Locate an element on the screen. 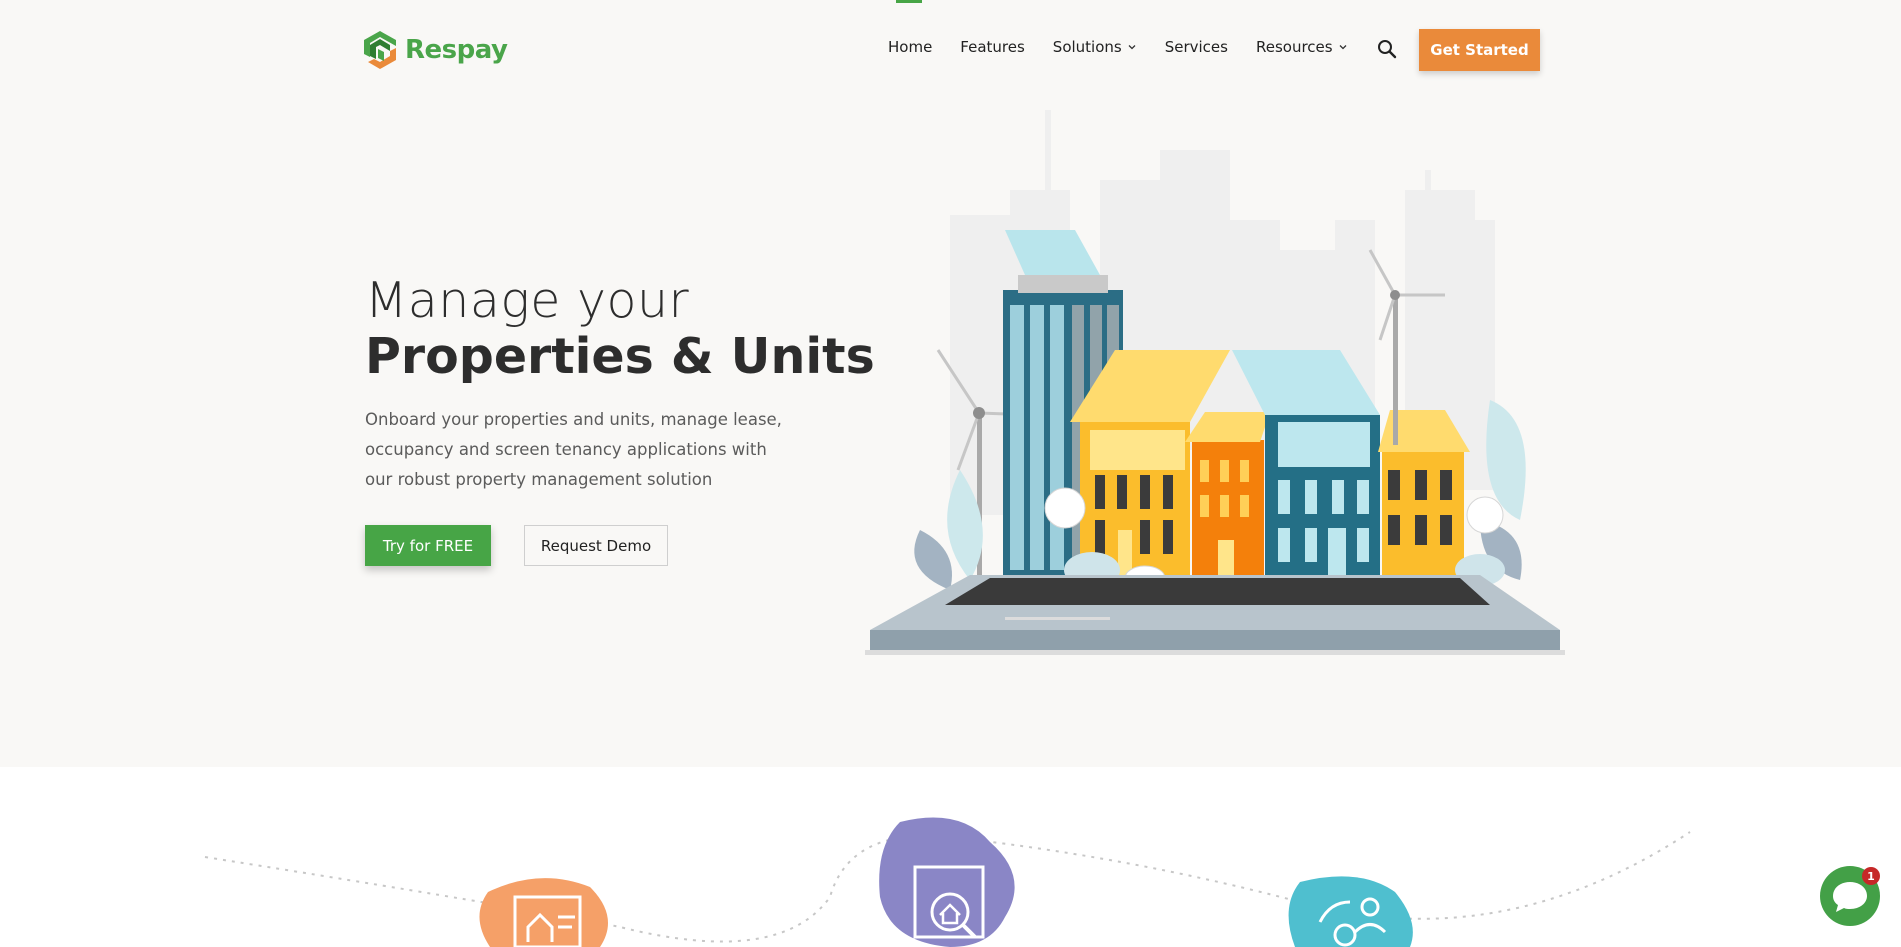 This screenshot has width=1901, height=947. nav-item-features: Features is located at coordinates (992, 47).